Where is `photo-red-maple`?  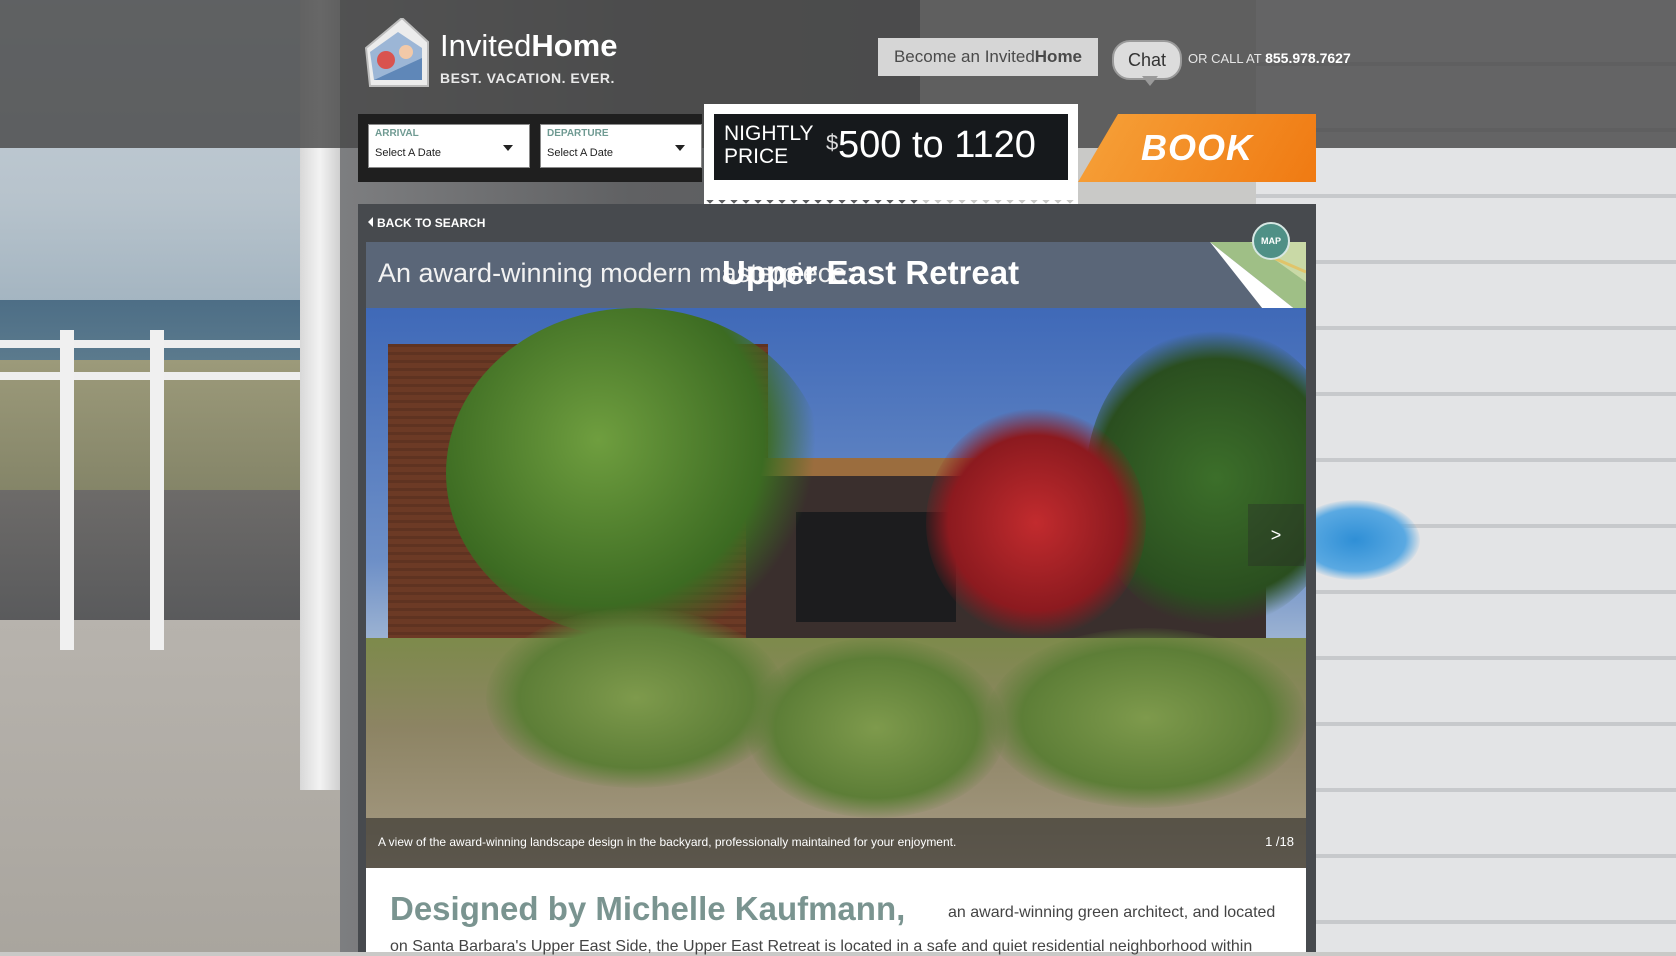 photo-red-maple is located at coordinates (1036, 523).